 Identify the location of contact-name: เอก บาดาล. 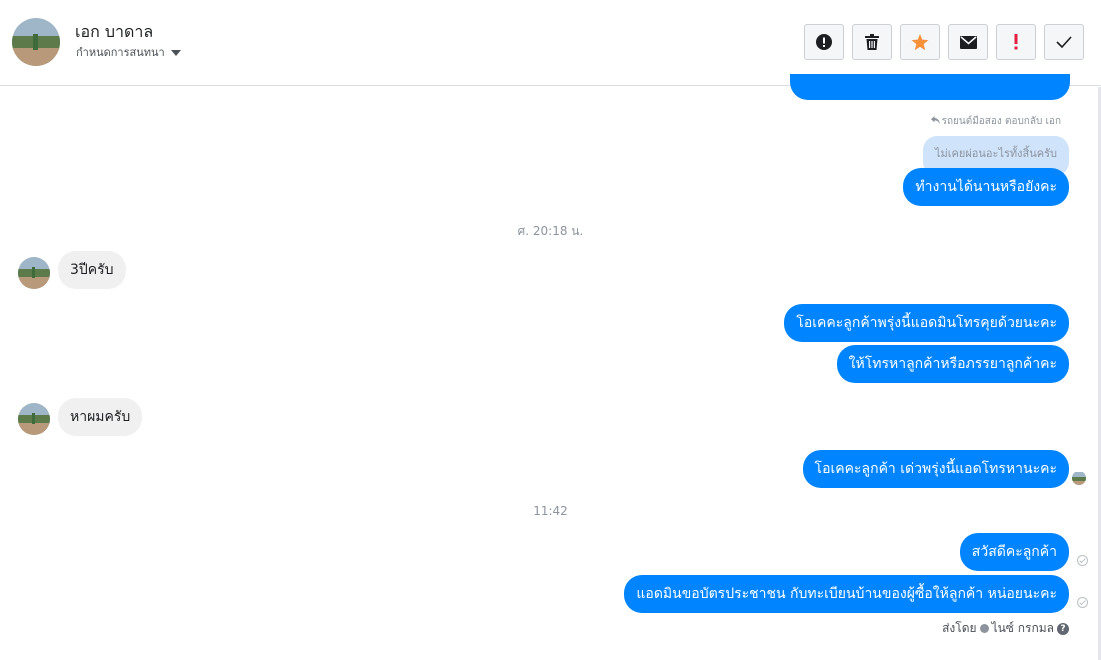
(114, 32).